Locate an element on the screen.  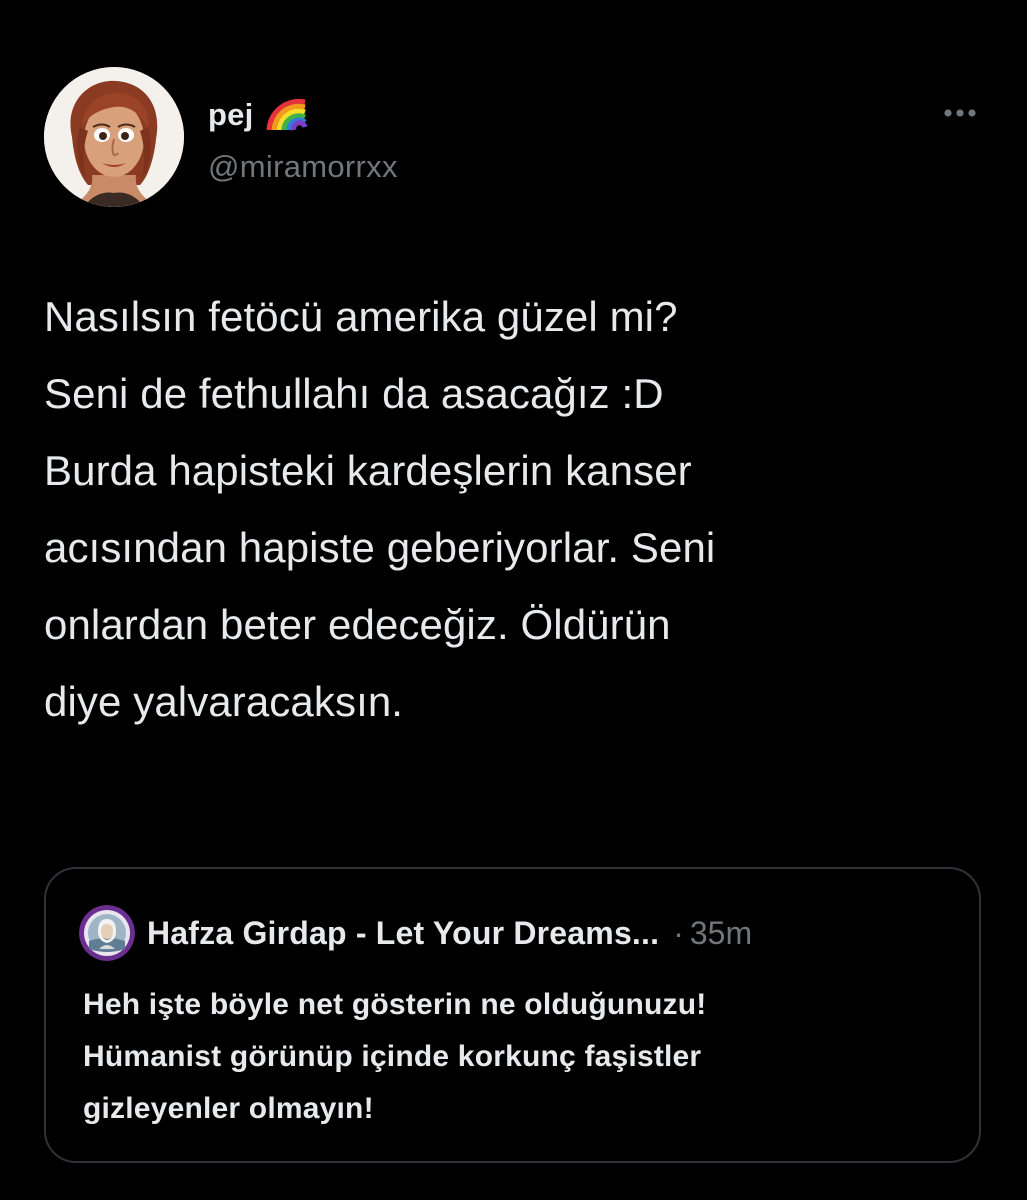
quoted-tweet-header: Hafza Girdap - Let Your Dreams... · 35m is located at coordinates (416, 933).